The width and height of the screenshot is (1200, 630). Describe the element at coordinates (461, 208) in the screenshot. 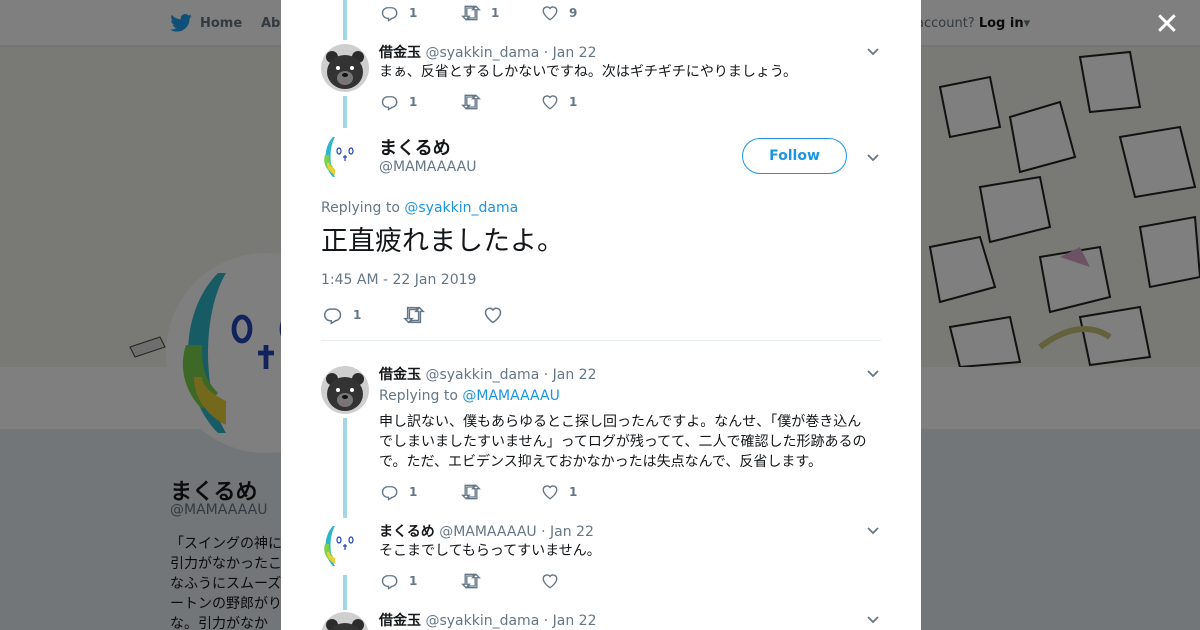

I see `replying-handle-link: @syakkin_dama` at that location.